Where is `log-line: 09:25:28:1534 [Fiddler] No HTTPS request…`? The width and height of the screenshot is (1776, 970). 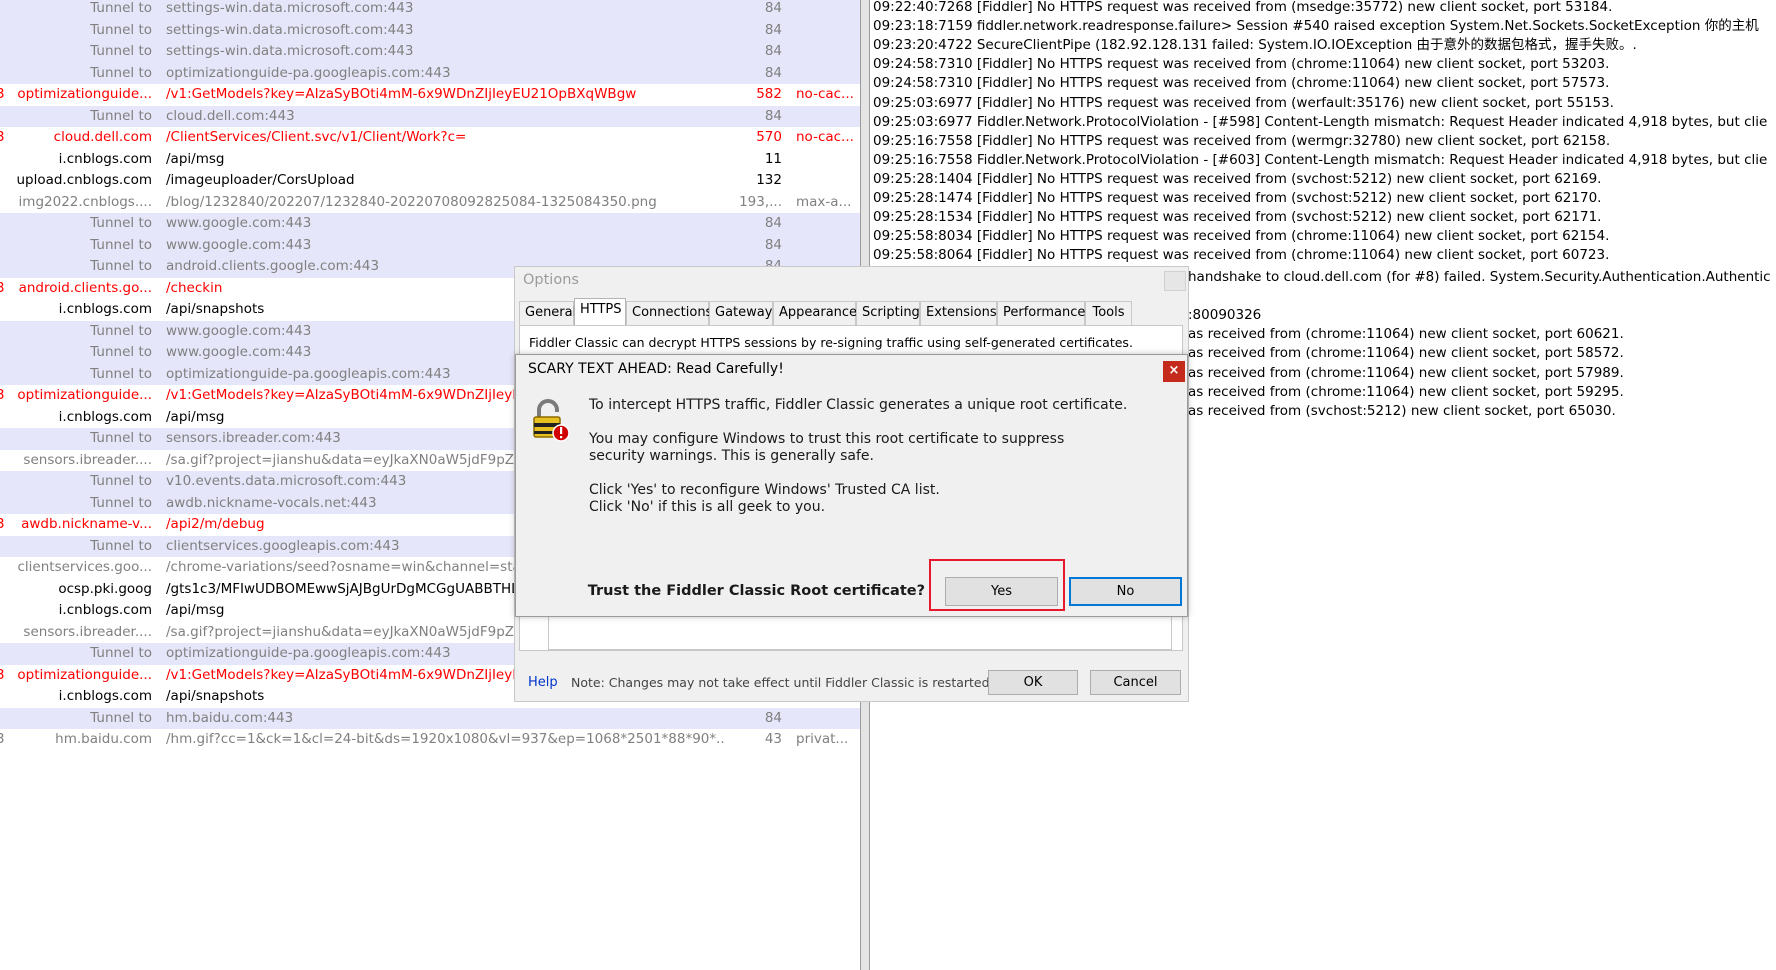
log-line: 09:25:28:1534 [Fiddler] No HTTPS request… is located at coordinates (1237, 217).